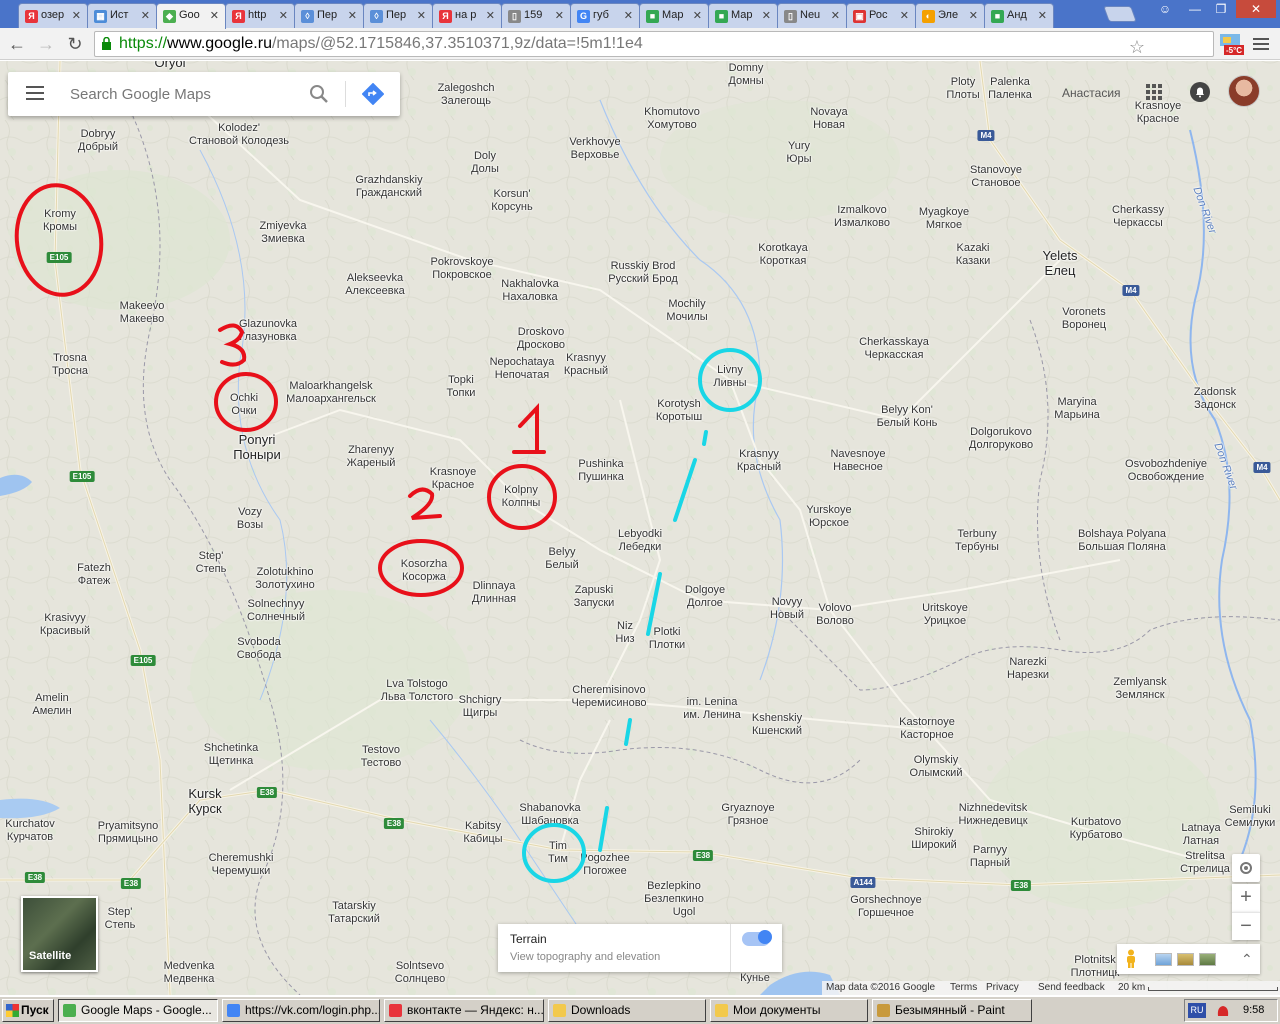 This screenshot has width=1280, height=1024. I want to click on taskbar-task: Мои документы, so click(789, 1010).